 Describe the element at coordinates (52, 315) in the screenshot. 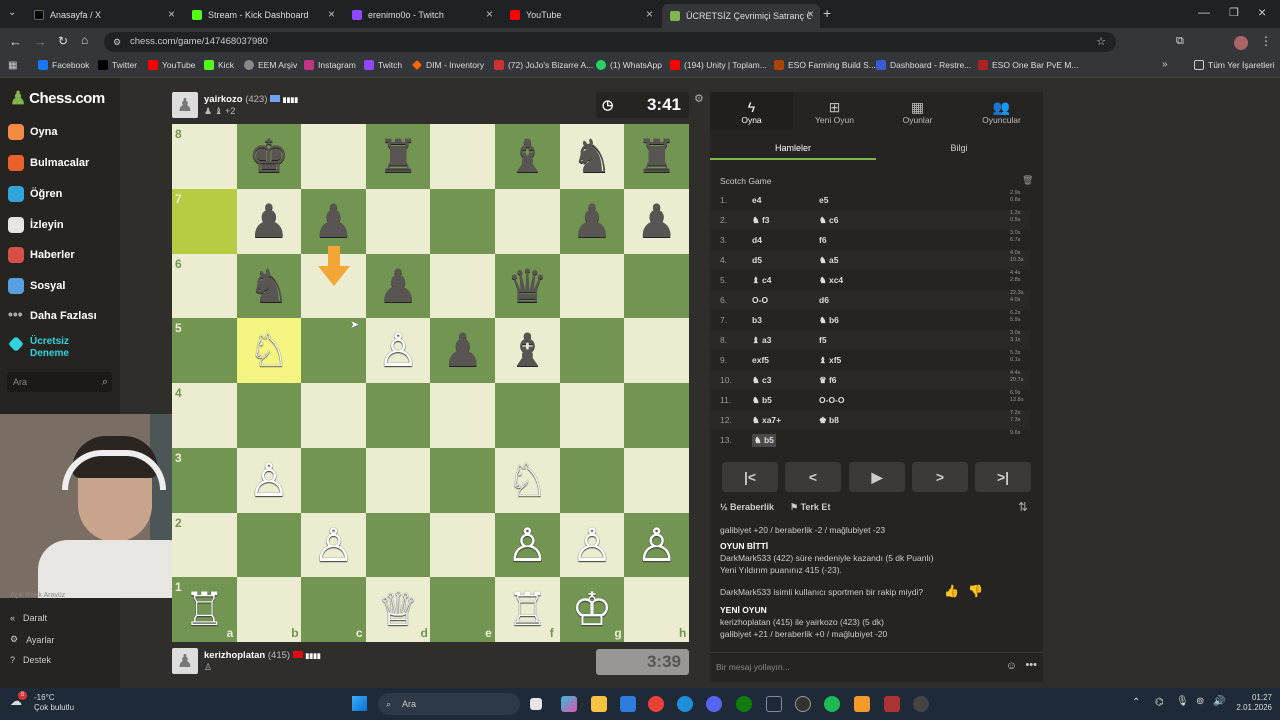

I see `sidebar-item-more: ••• Daha Fazlası` at that location.